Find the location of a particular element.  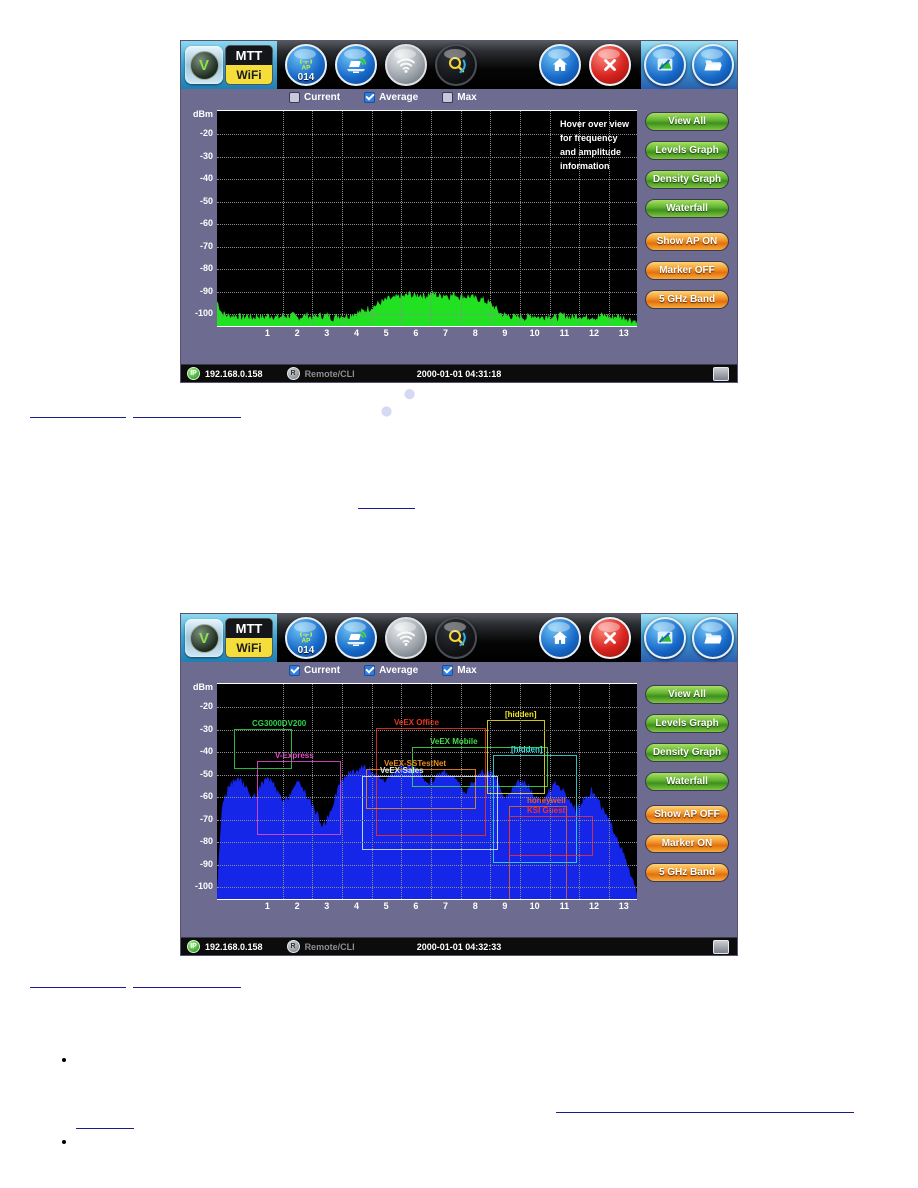

x-tick-ch1: 1 is located at coordinates (267, 333).